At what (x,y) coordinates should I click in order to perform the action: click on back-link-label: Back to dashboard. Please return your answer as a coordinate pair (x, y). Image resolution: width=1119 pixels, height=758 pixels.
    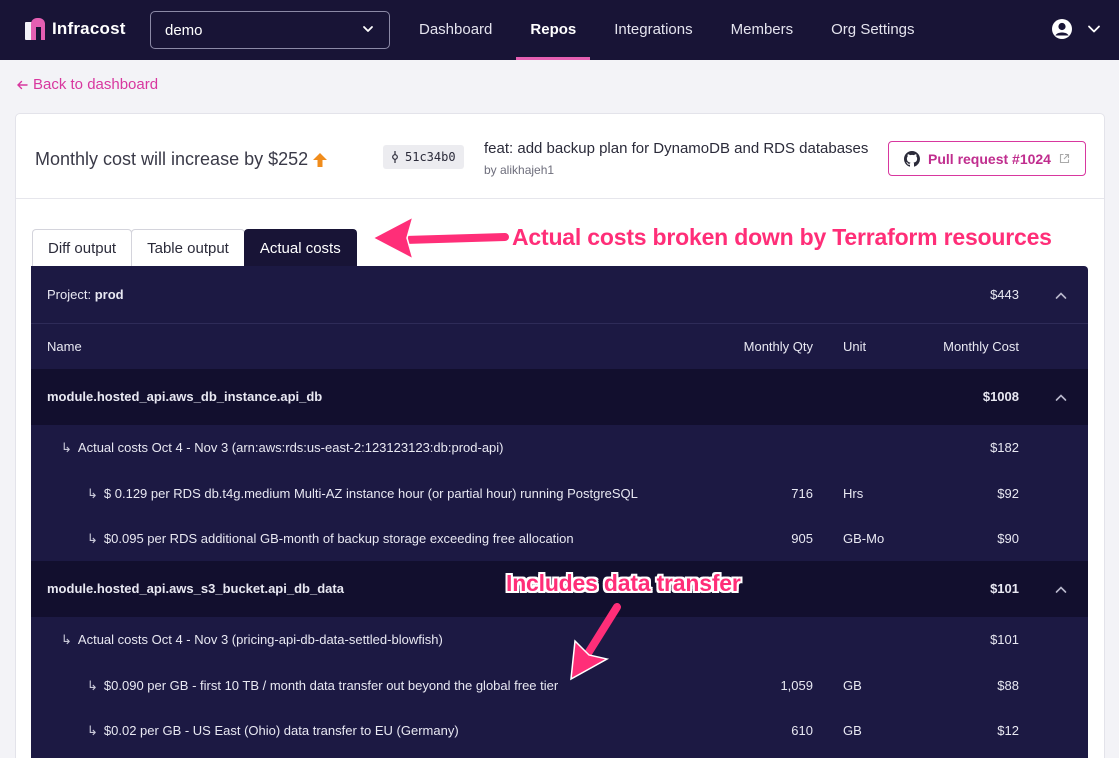
    Looking at the image, I should click on (96, 84).